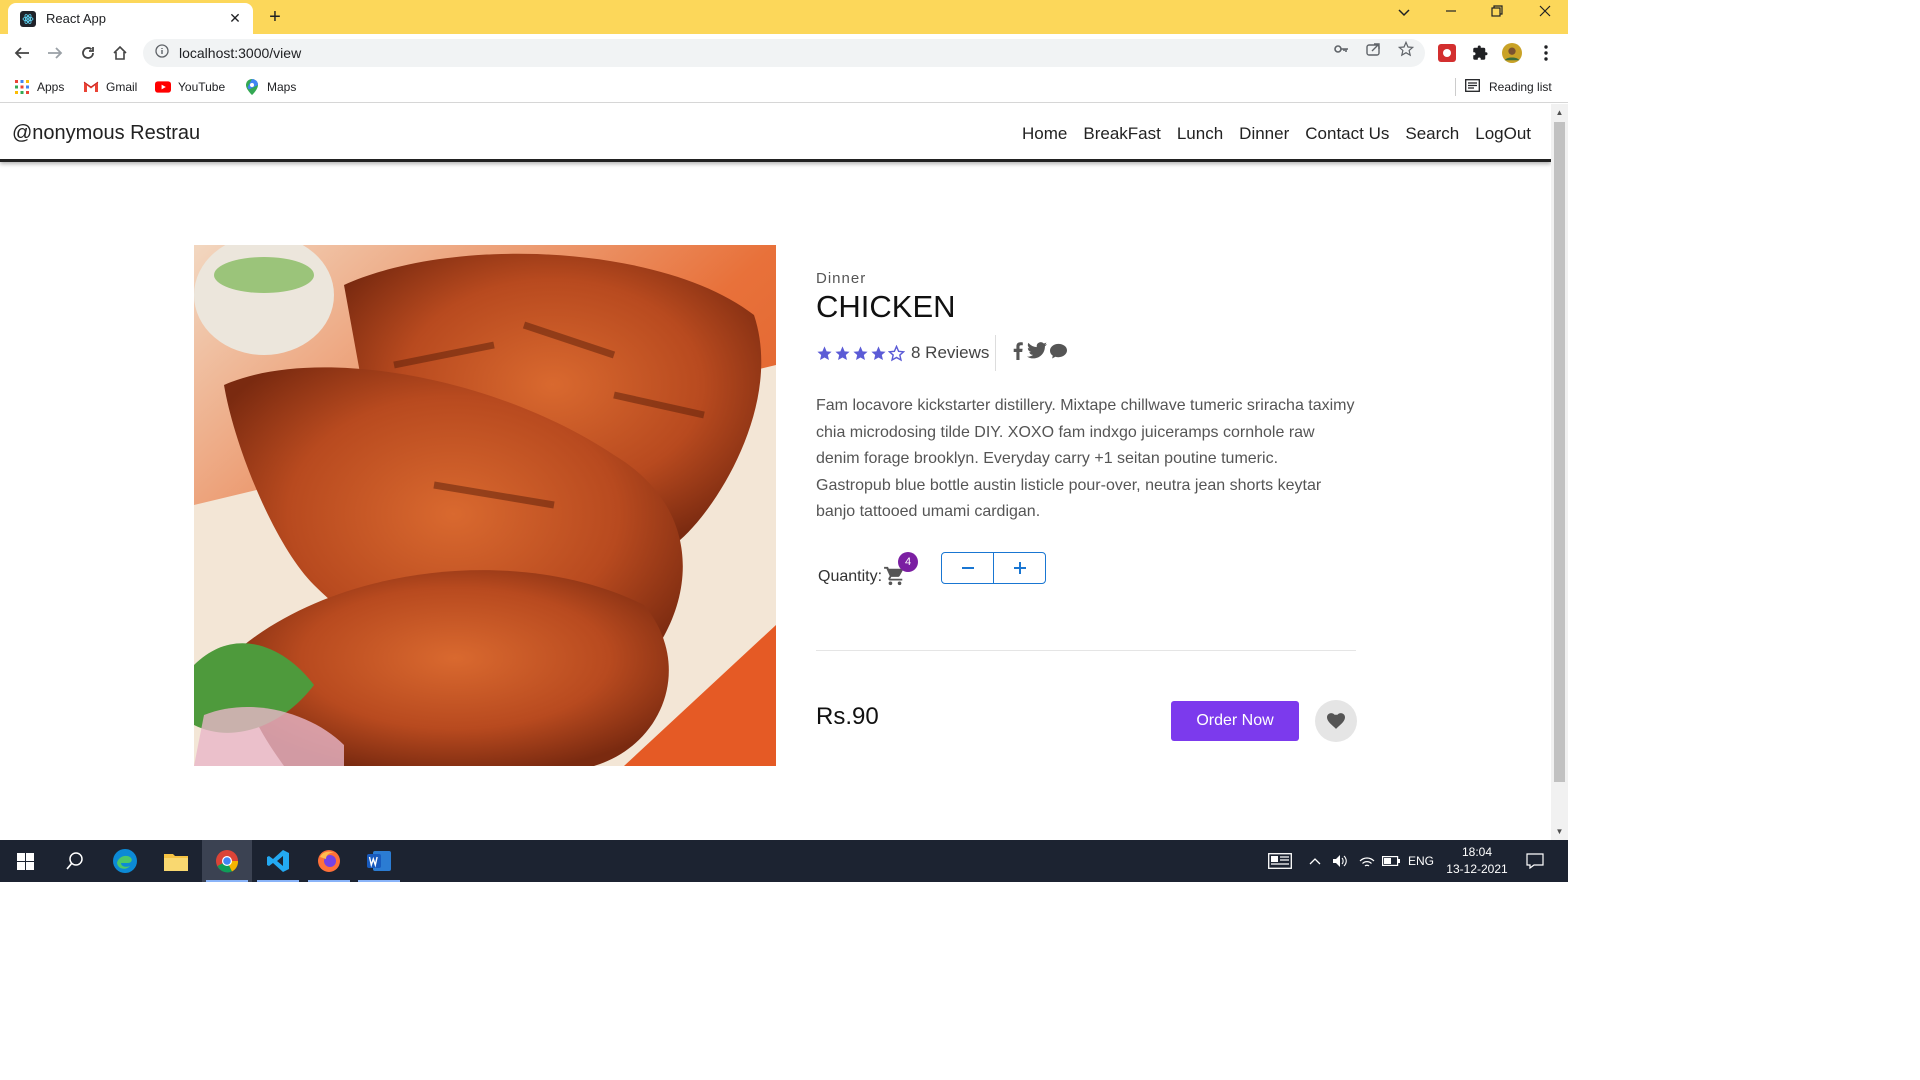 This screenshot has width=1920, height=1080. Describe the element at coordinates (1455, 87) in the screenshot. I see `bookmarks-divider` at that location.